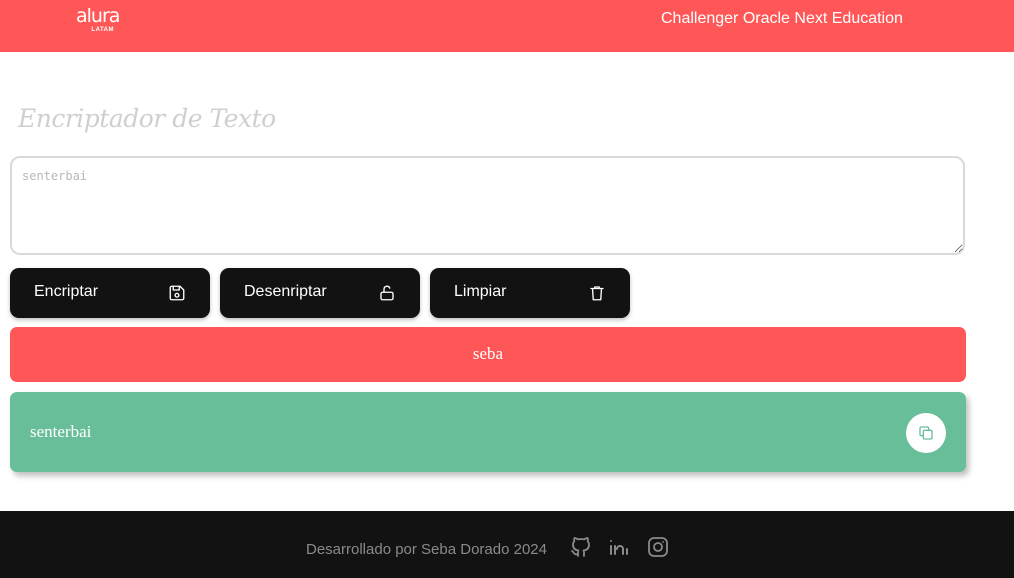 The image size is (1014, 578). What do you see at coordinates (98, 16) in the screenshot?
I see `logo-text: alura` at bounding box center [98, 16].